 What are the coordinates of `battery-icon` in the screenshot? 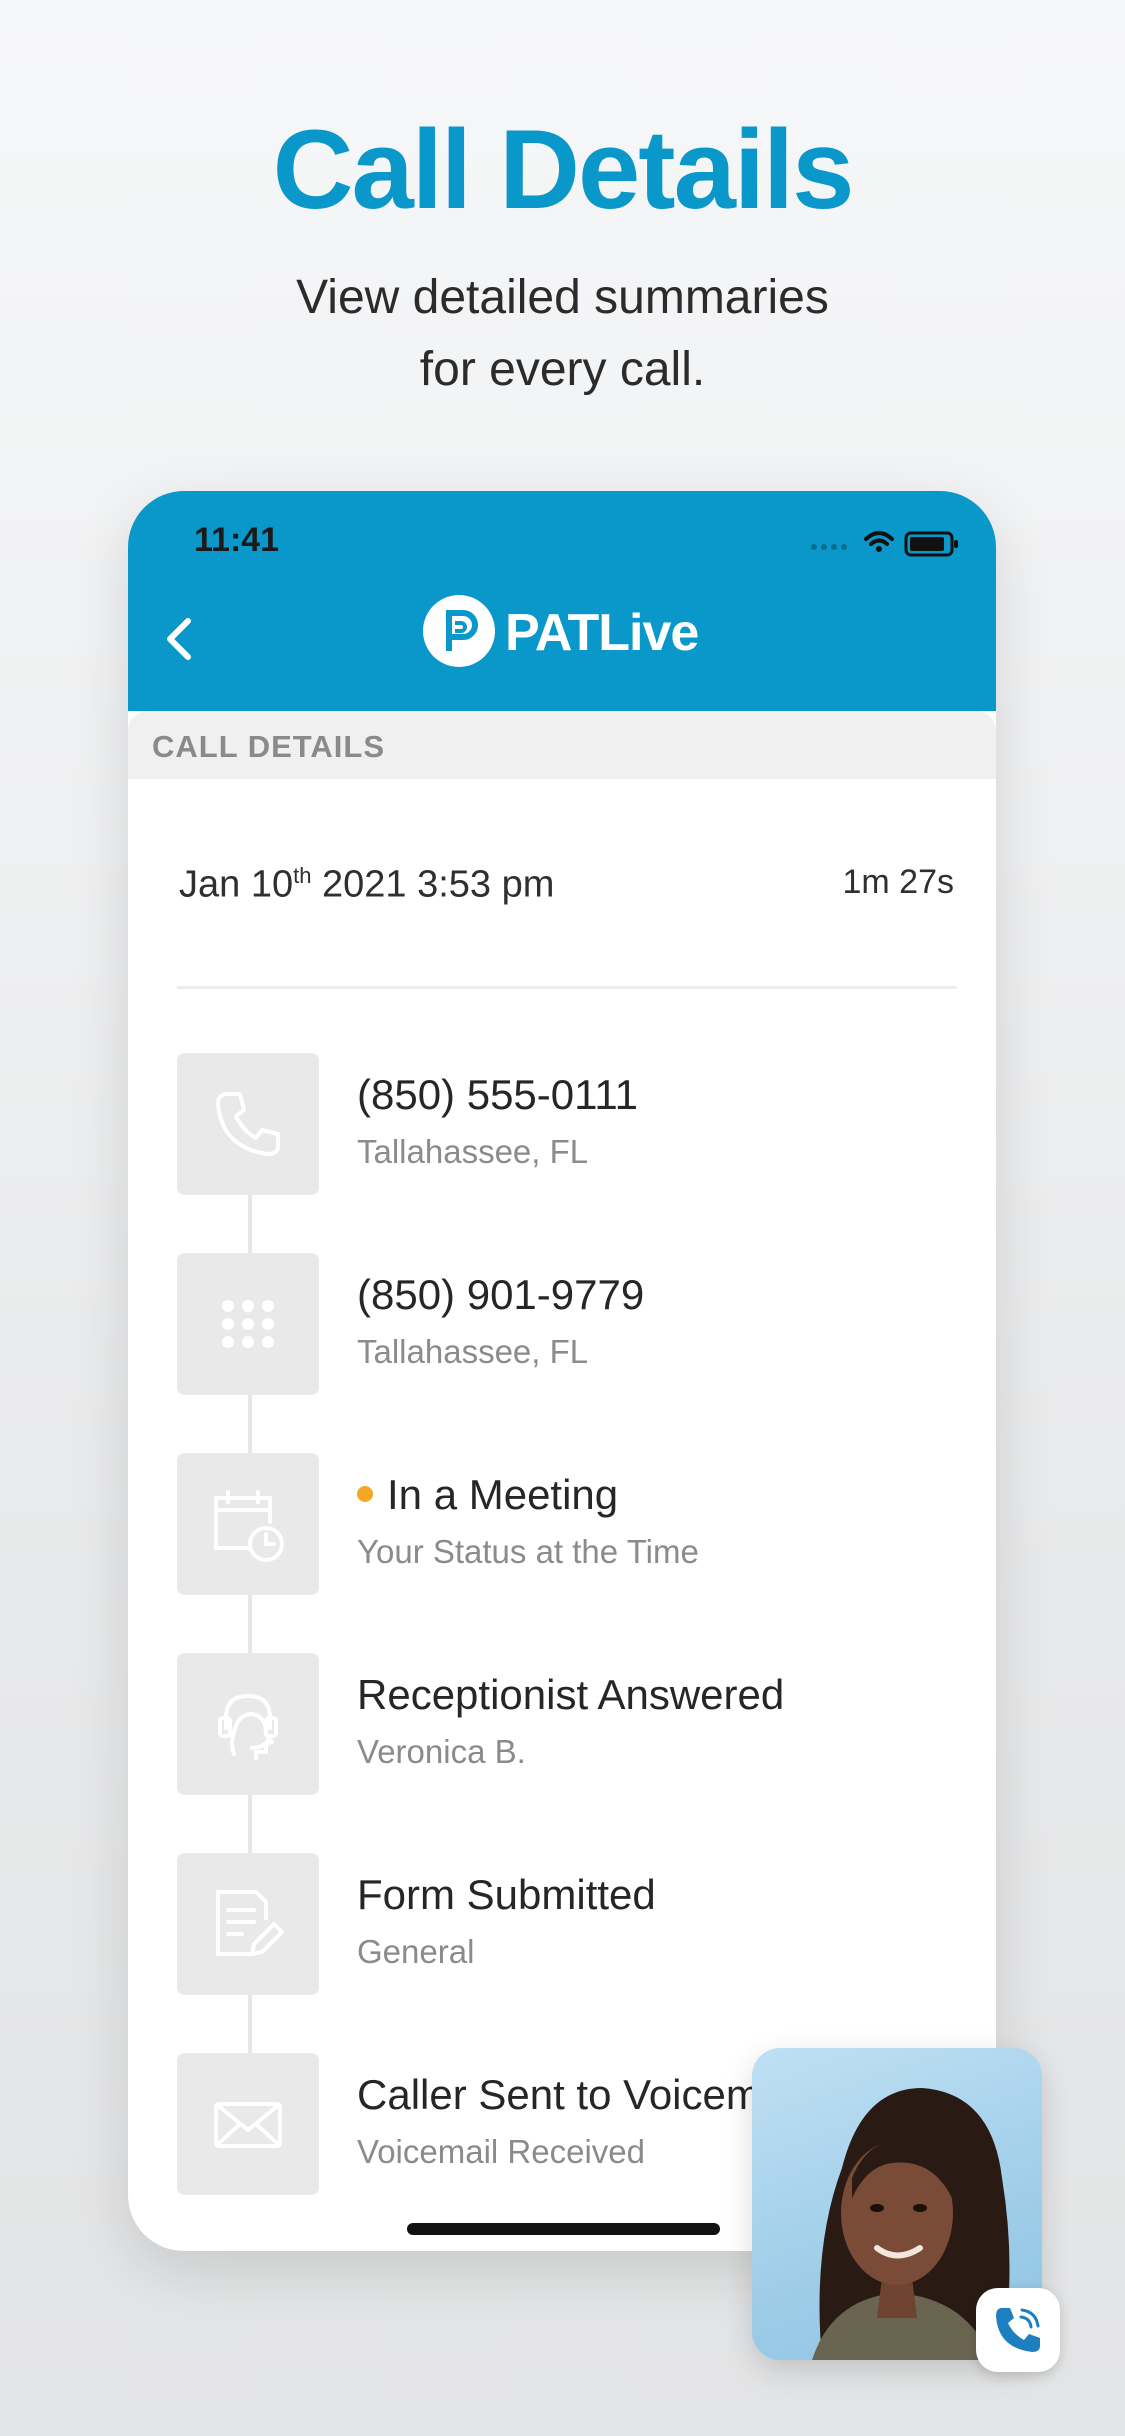 It's located at (931, 544).